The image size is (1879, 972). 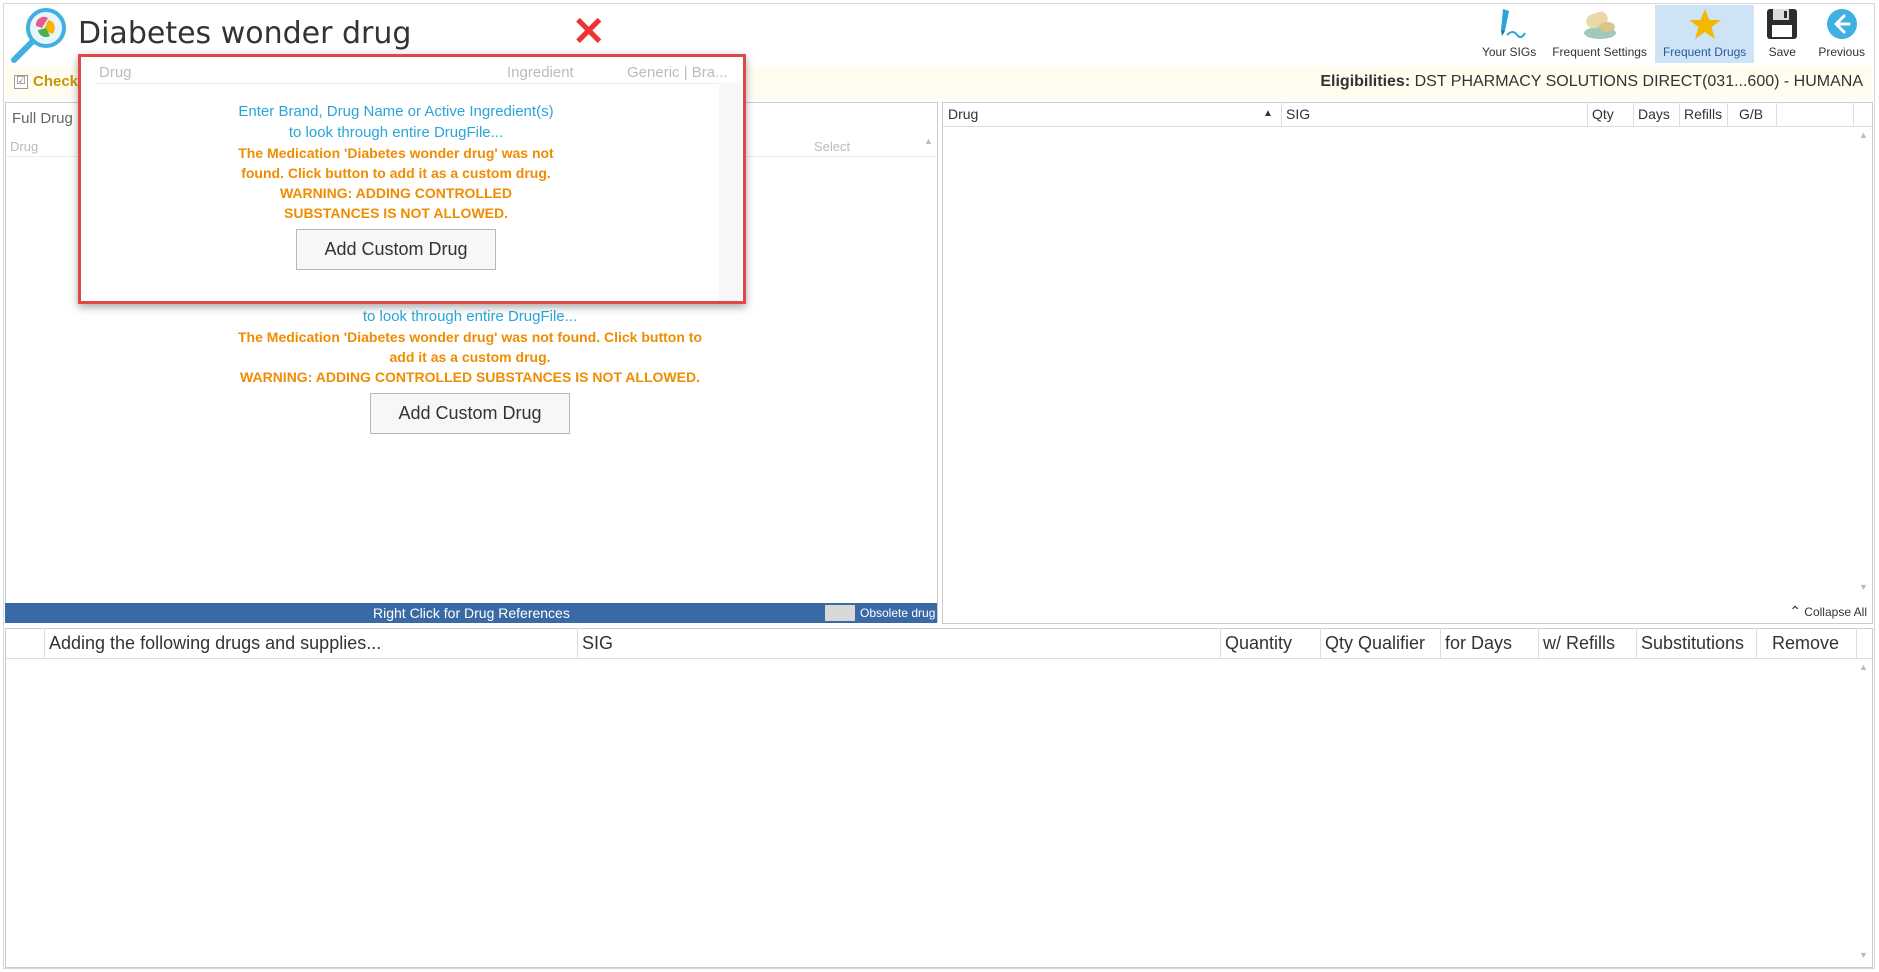 I want to click on column-quantity: Quantity, so click(x=1258, y=643).